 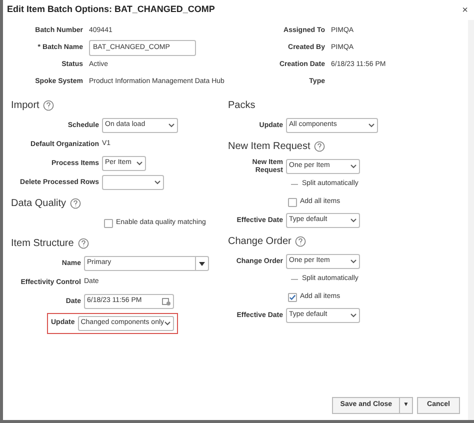 I want to click on section-heading: Data Quality, so click(x=38, y=203).